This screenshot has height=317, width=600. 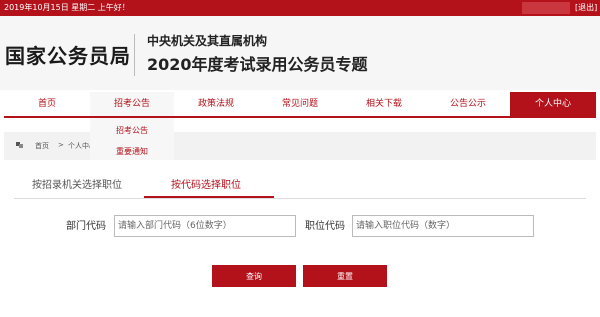 I want to click on date-greeting: 2019年10月15日 星期二 上午好！, so click(x=67, y=7).